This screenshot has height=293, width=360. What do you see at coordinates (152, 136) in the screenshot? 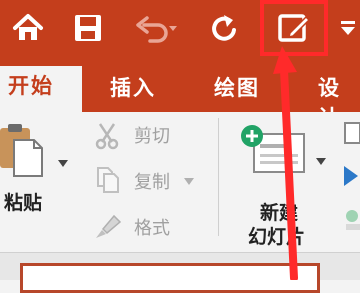
I see `cut-label: 剪切` at bounding box center [152, 136].